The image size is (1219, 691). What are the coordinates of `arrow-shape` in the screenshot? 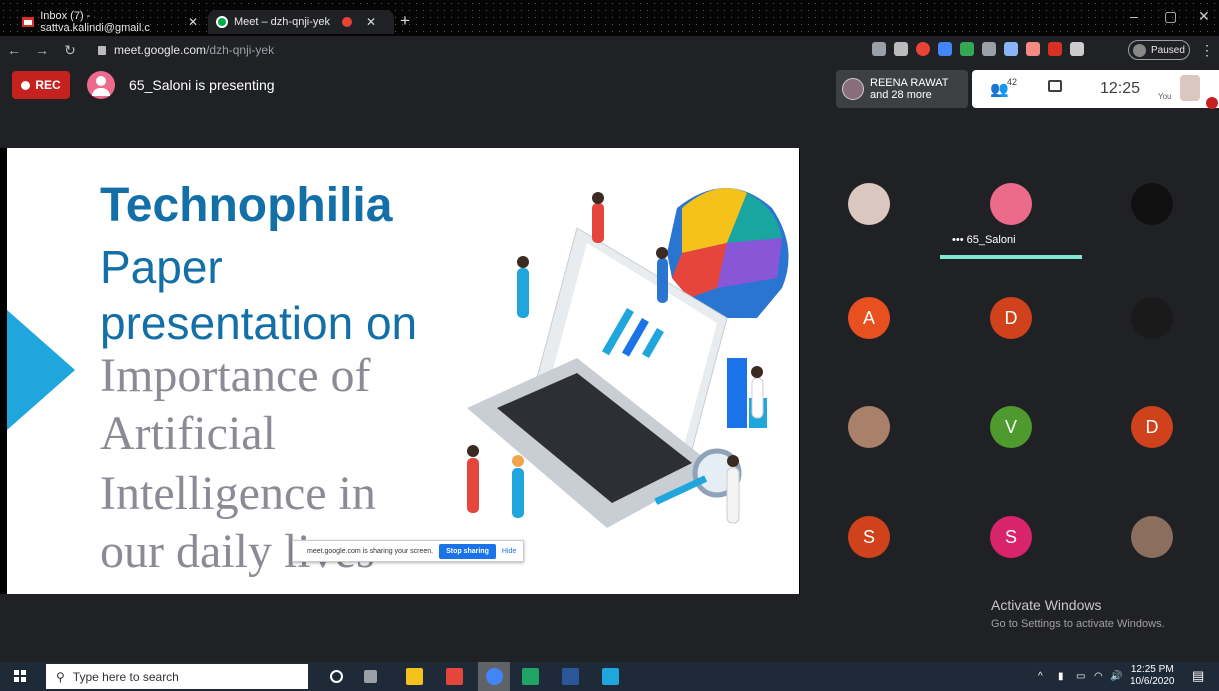 It's located at (41, 370).